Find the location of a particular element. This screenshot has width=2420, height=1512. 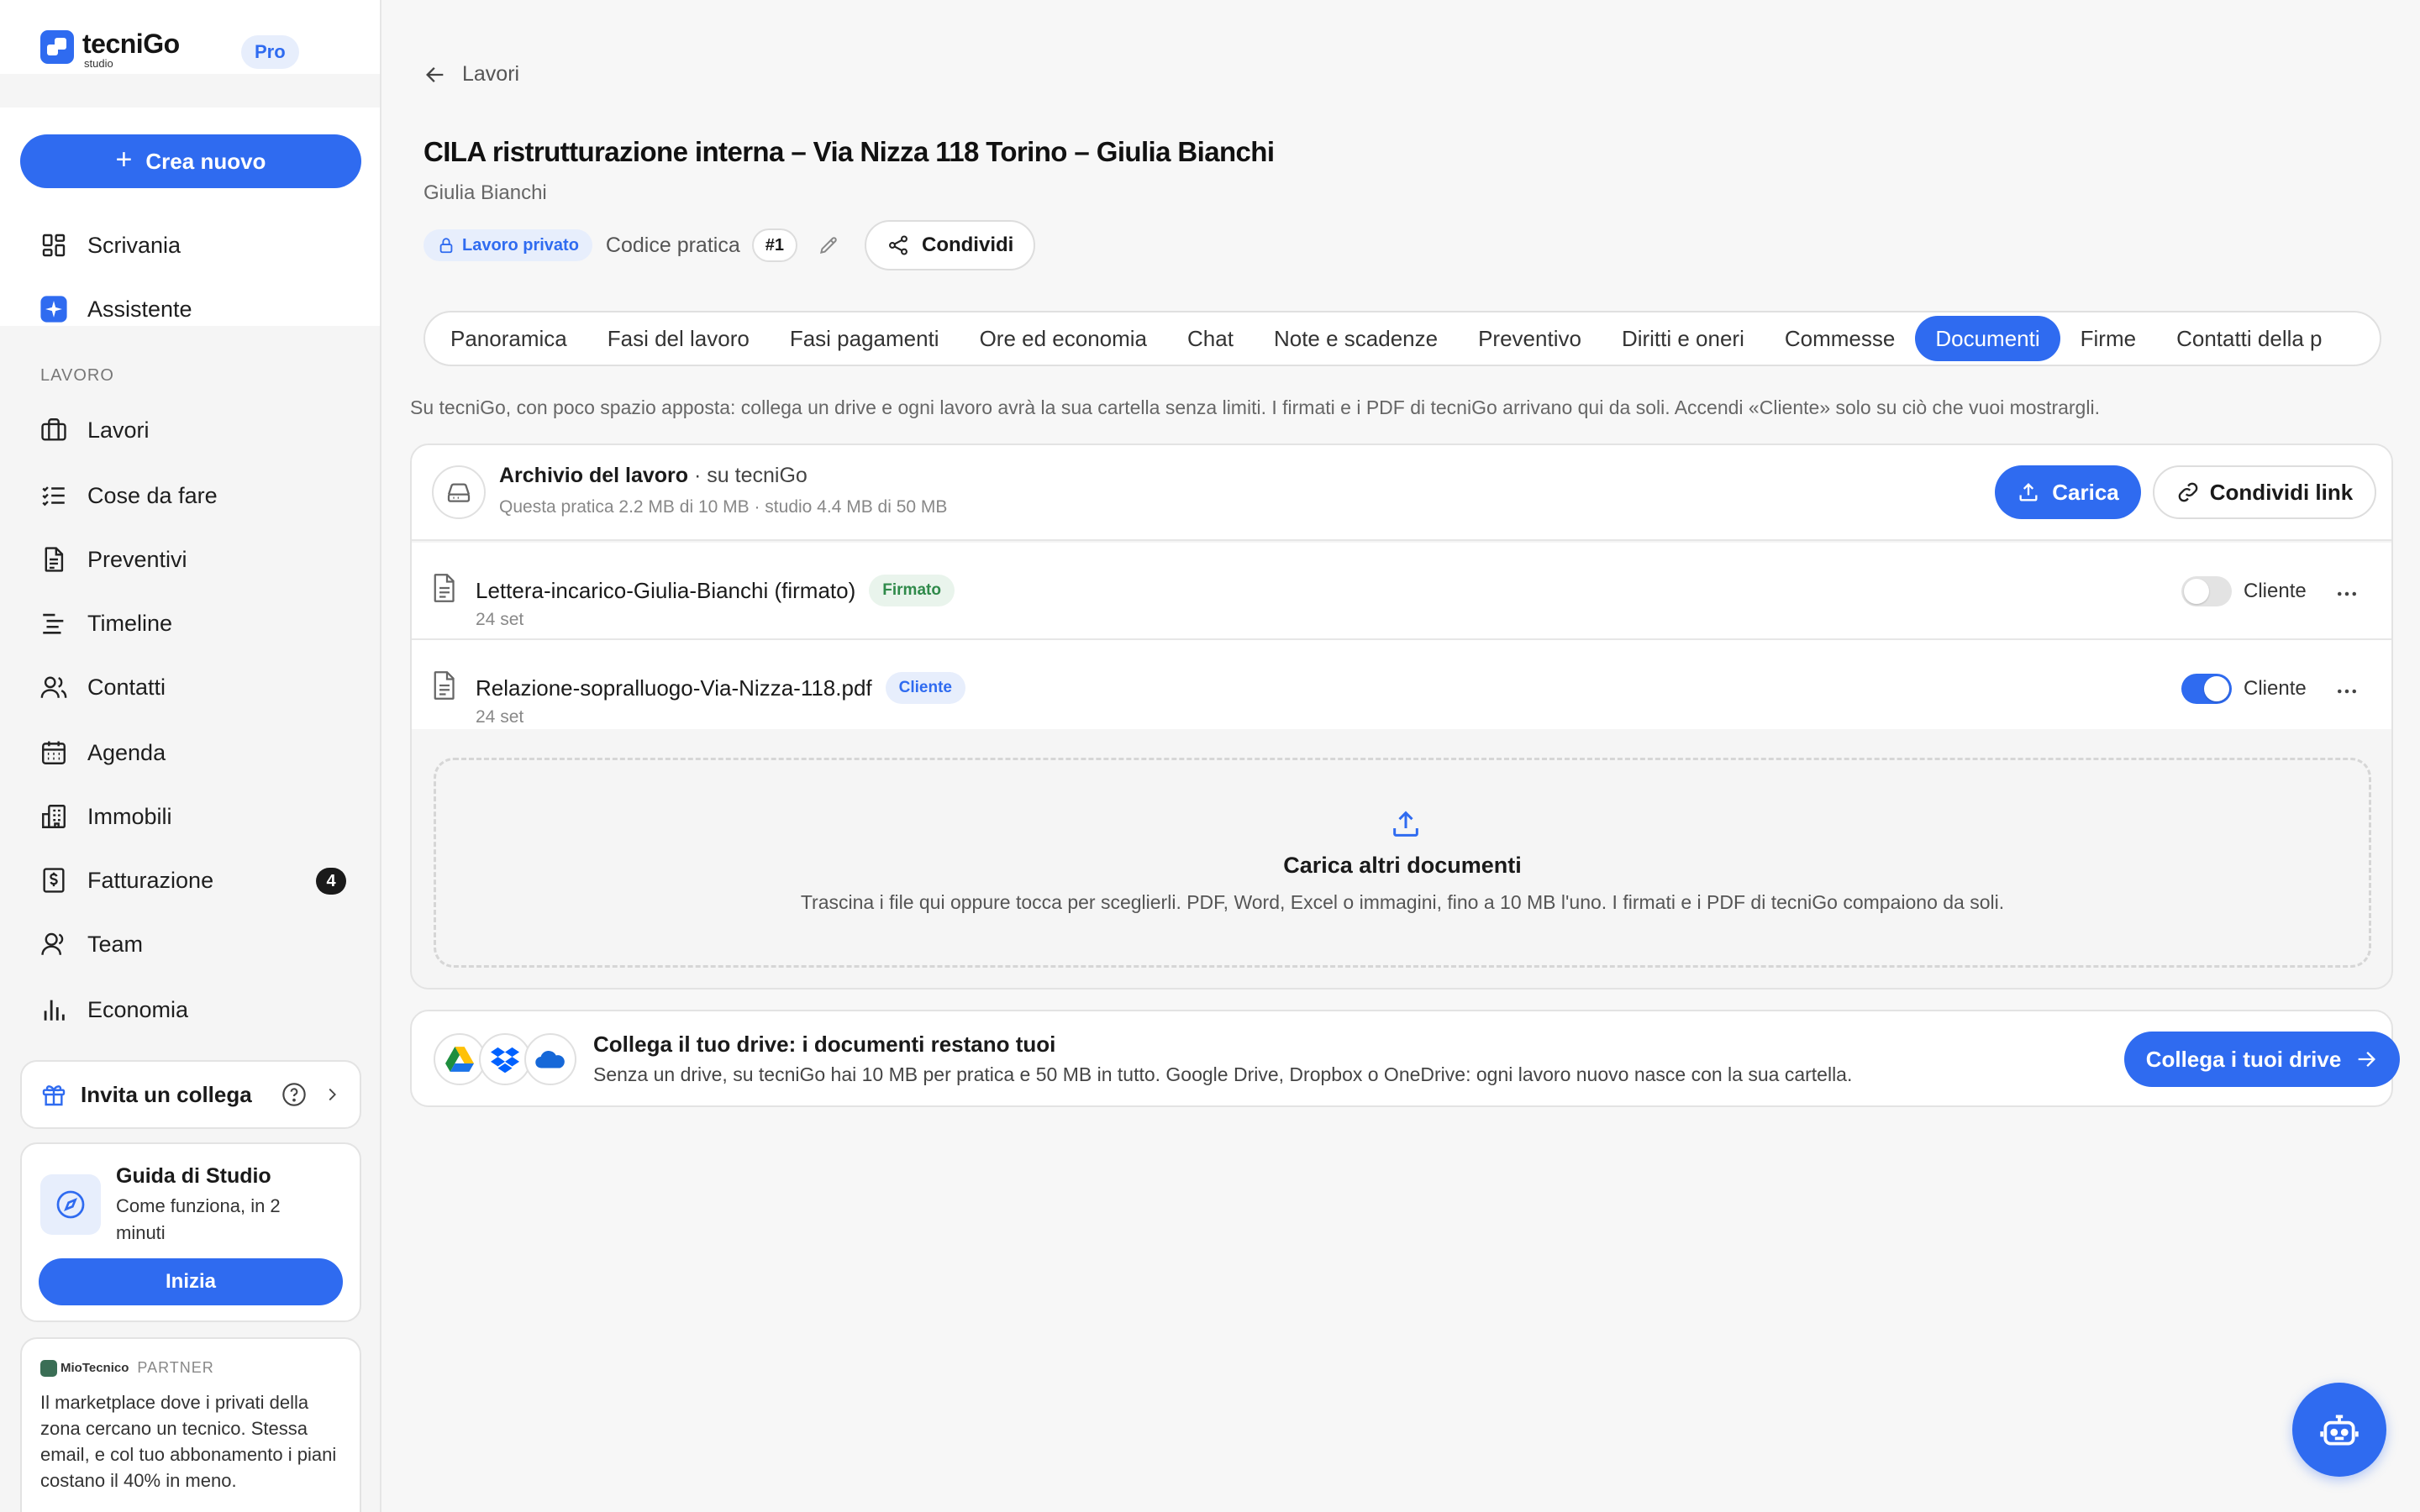

robot-icon is located at coordinates (2339, 1430).